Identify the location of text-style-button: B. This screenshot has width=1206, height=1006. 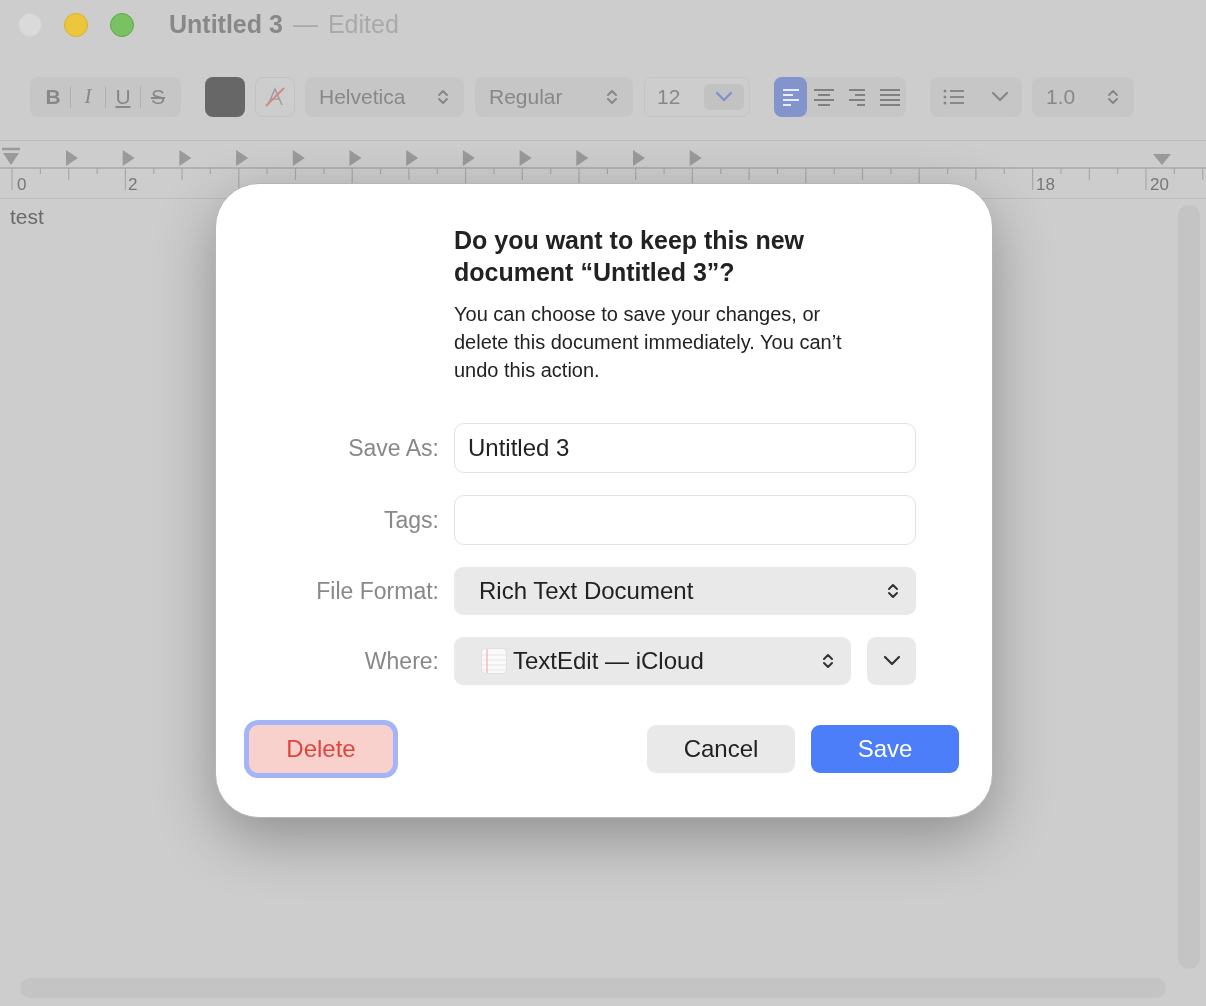
(53, 97).